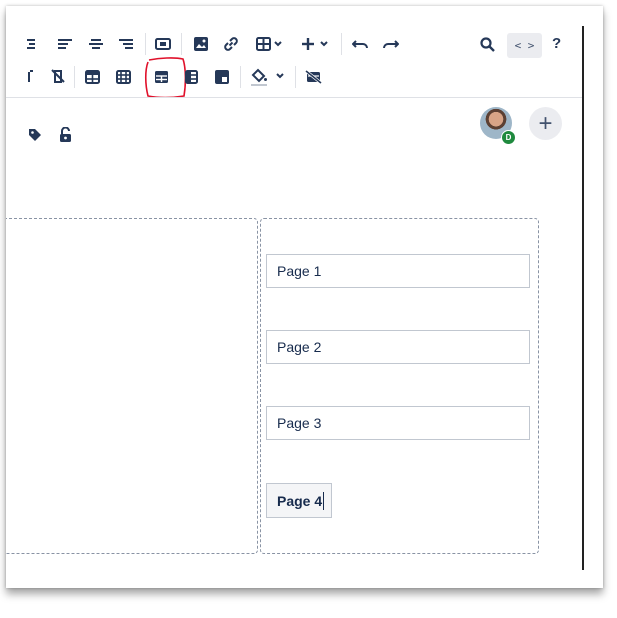  I want to click on image-icon, so click(201, 44).